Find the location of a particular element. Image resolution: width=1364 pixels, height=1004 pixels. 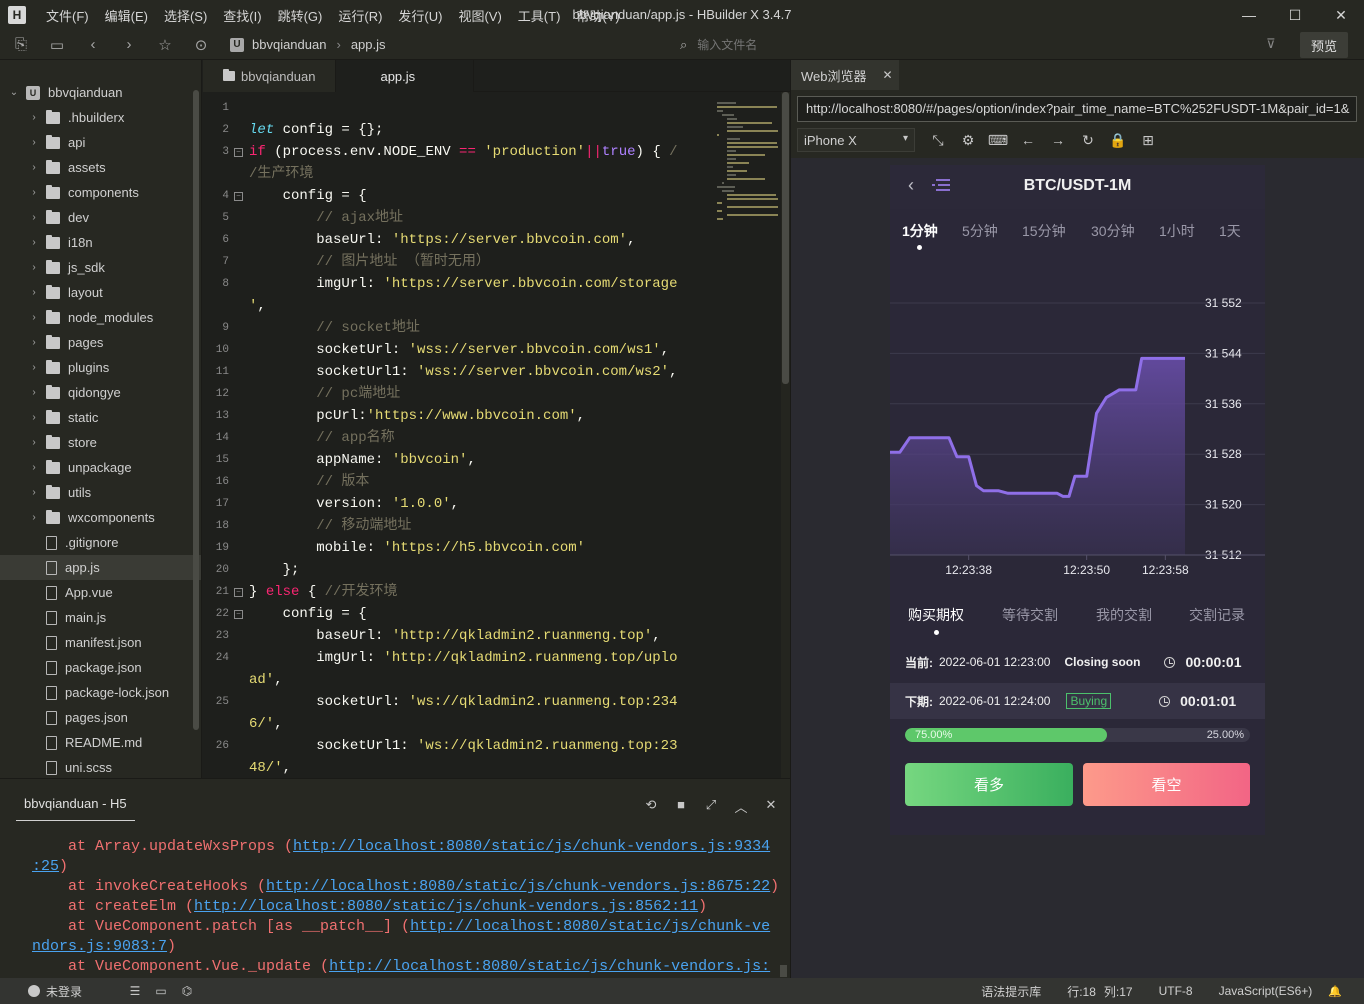

code-line: ', is located at coordinates (257, 306).